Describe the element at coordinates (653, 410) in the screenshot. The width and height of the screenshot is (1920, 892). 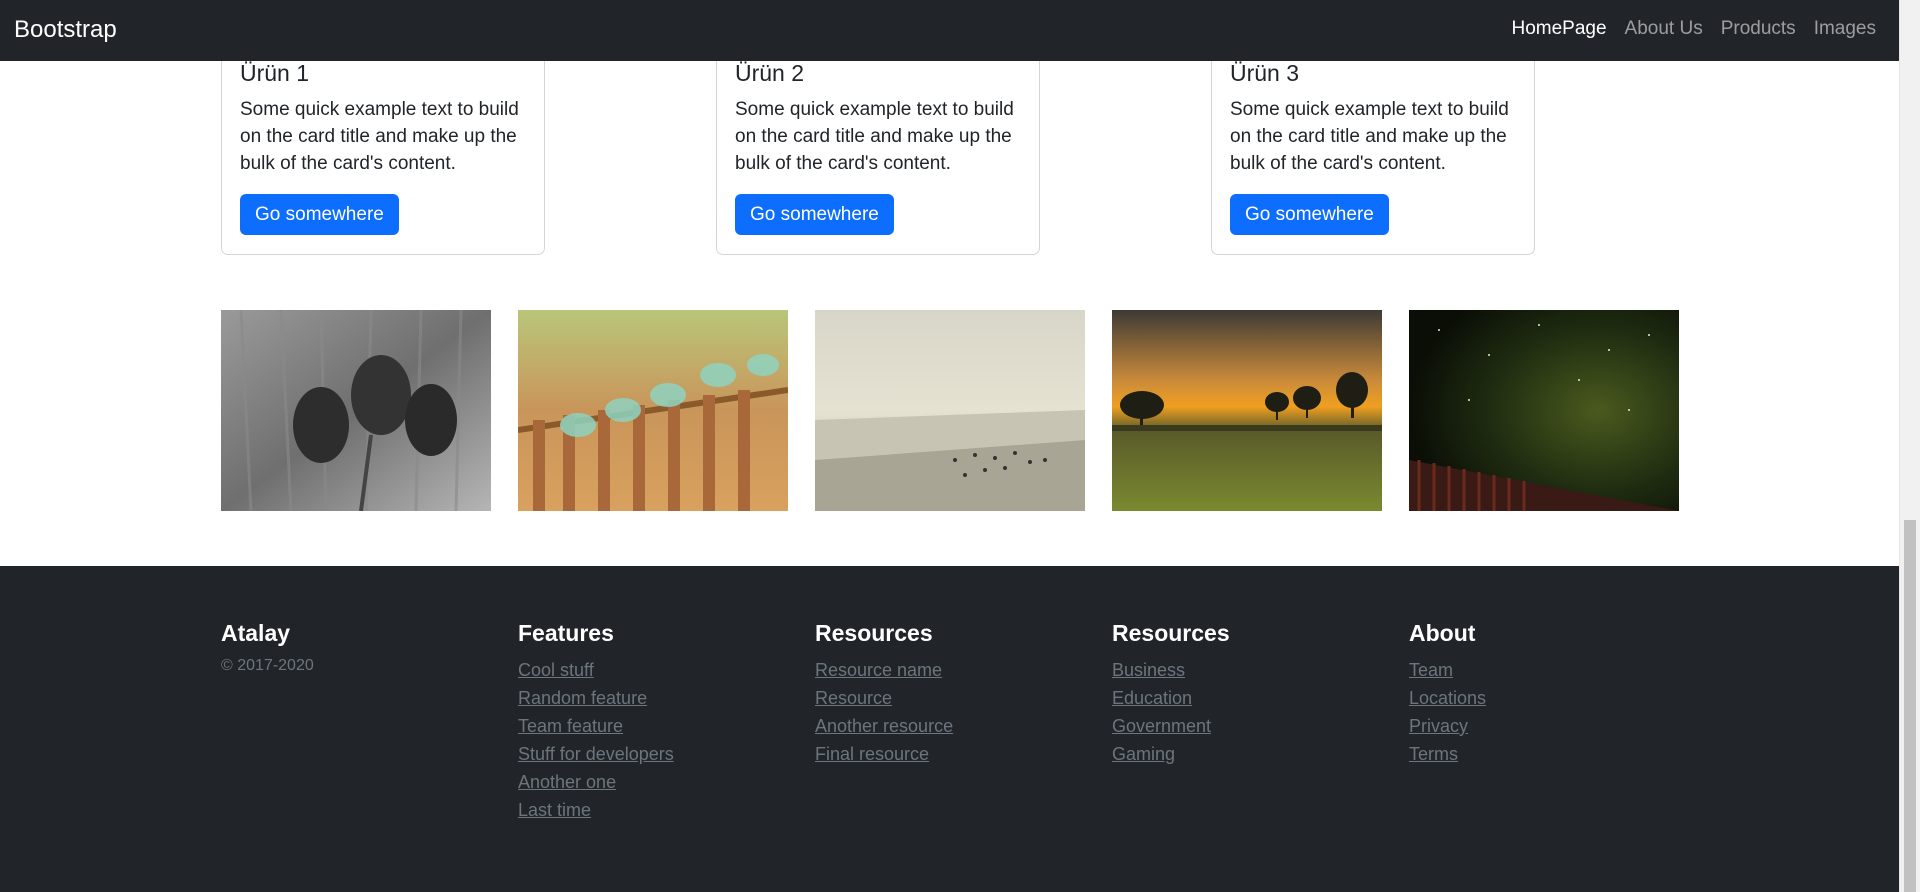
I see `bottles-fence-image` at that location.